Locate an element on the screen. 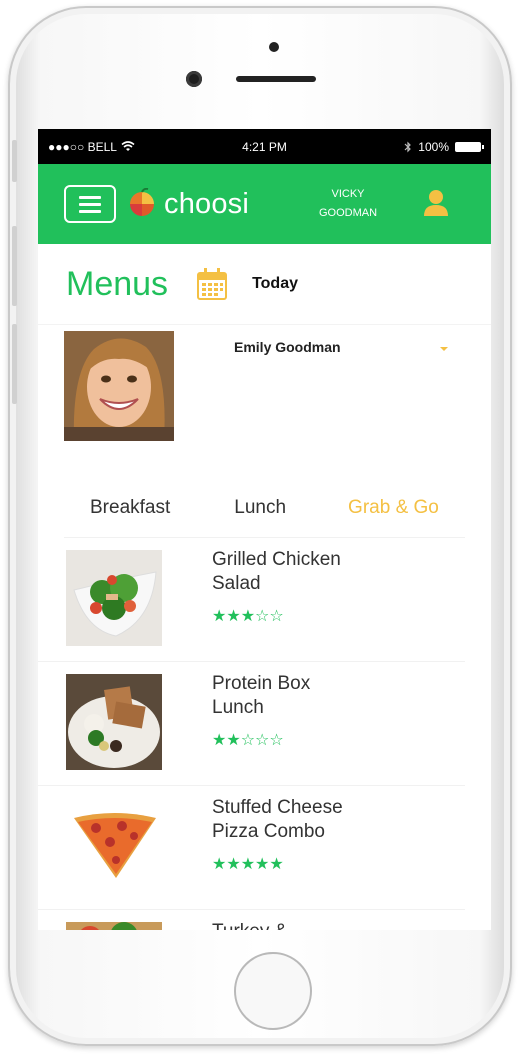 This screenshot has width=520, height=1054. item-name-line2: Salad is located at coordinates (236, 583).